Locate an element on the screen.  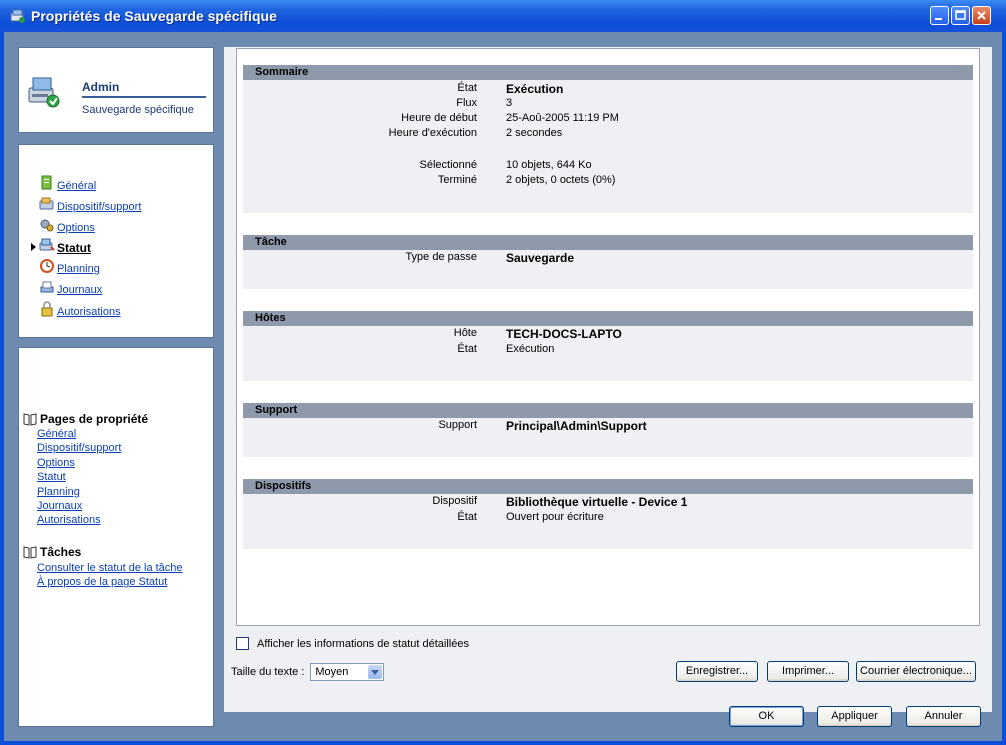
row-label: Flux is located at coordinates (466, 103).